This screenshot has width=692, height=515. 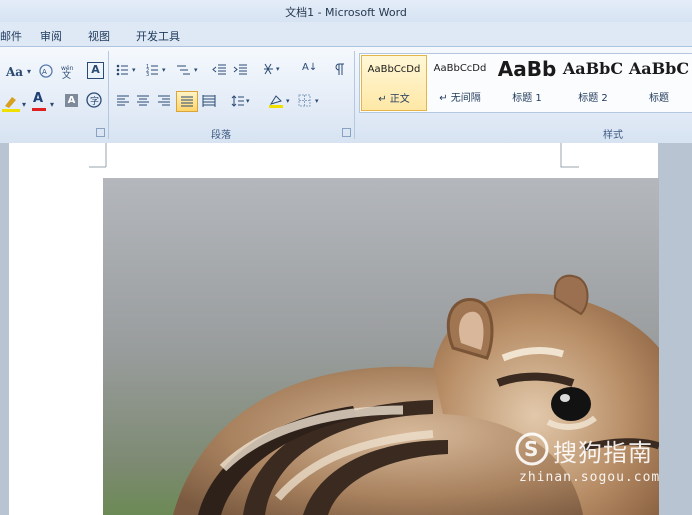 What do you see at coordinates (242, 102) in the screenshot?
I see `line-spacing-icon: ▾` at bounding box center [242, 102].